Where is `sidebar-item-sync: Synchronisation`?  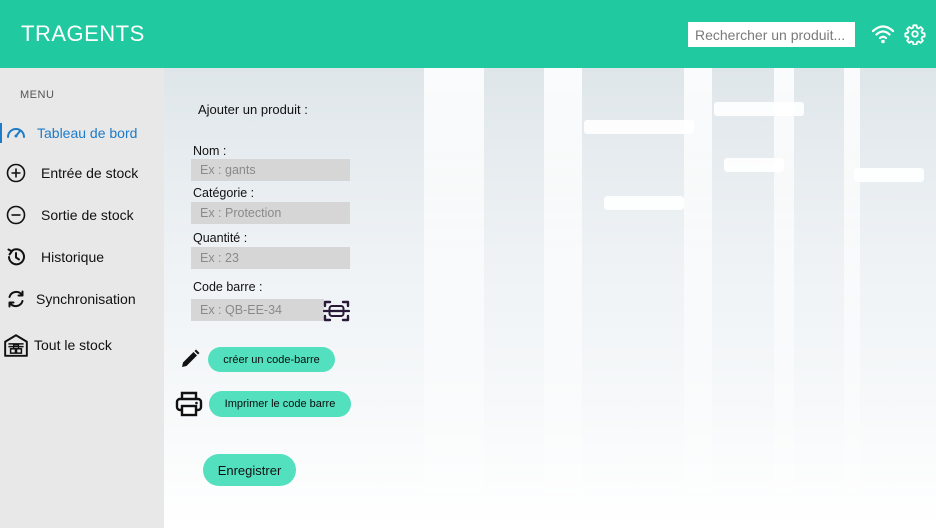
sidebar-item-sync: Synchronisation is located at coordinates (82, 299).